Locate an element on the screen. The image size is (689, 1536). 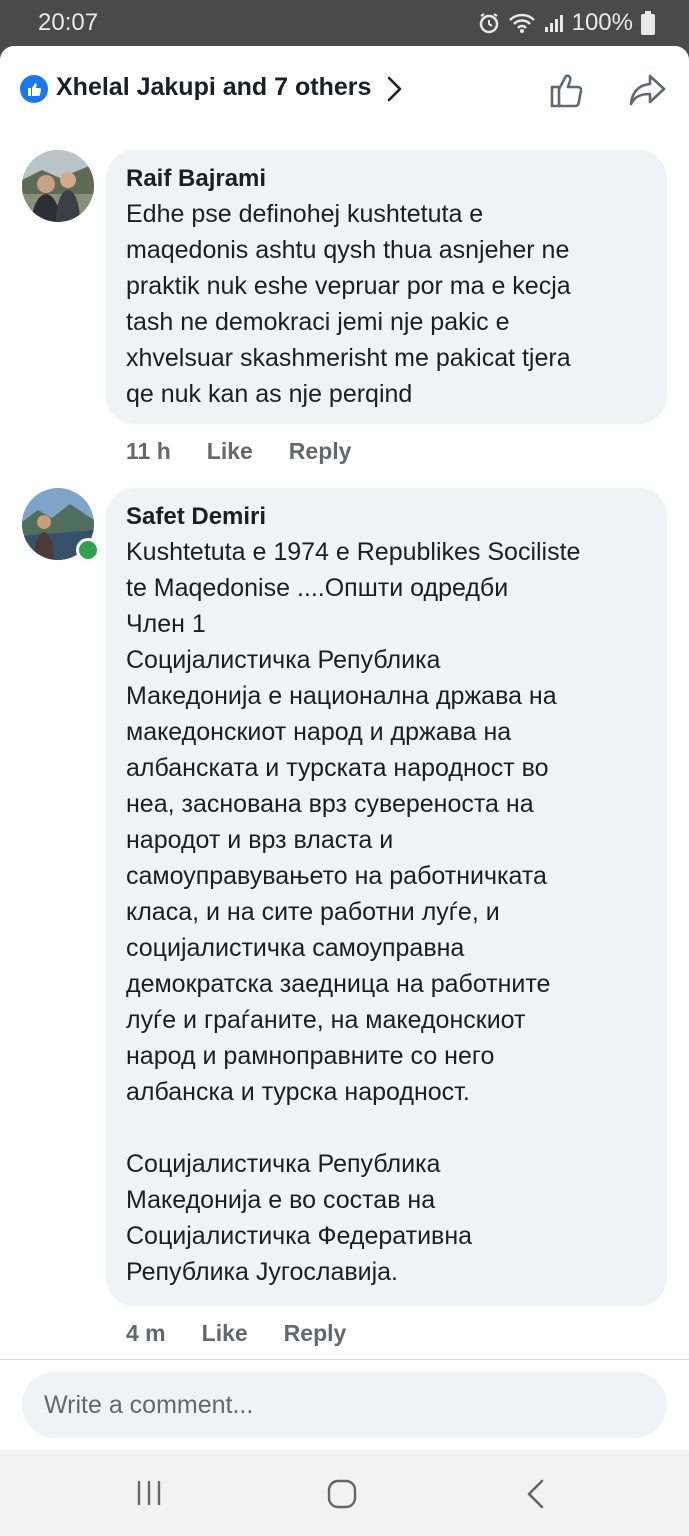
status-bar: 20:07 100% is located at coordinates (344, 23).